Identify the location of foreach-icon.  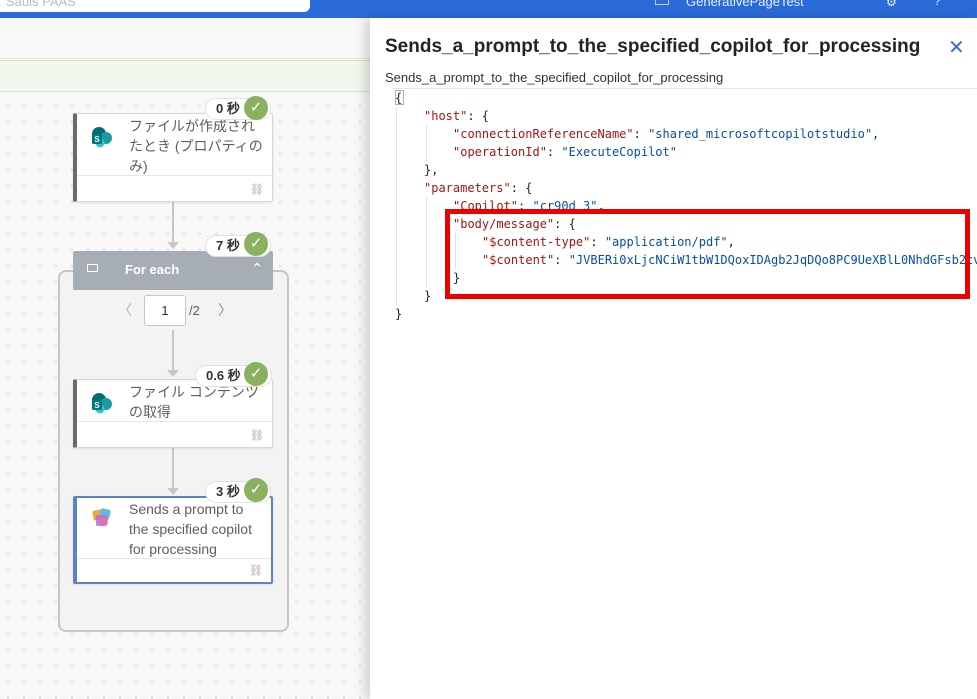
(92, 268).